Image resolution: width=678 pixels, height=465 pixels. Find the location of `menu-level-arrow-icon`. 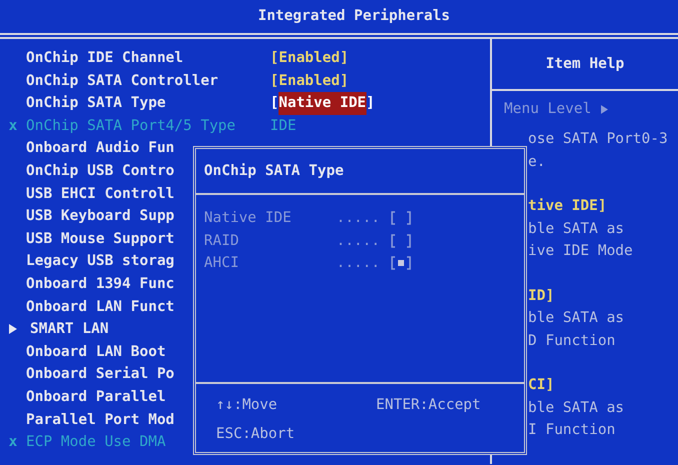

menu-level-arrow-icon is located at coordinates (604, 109).